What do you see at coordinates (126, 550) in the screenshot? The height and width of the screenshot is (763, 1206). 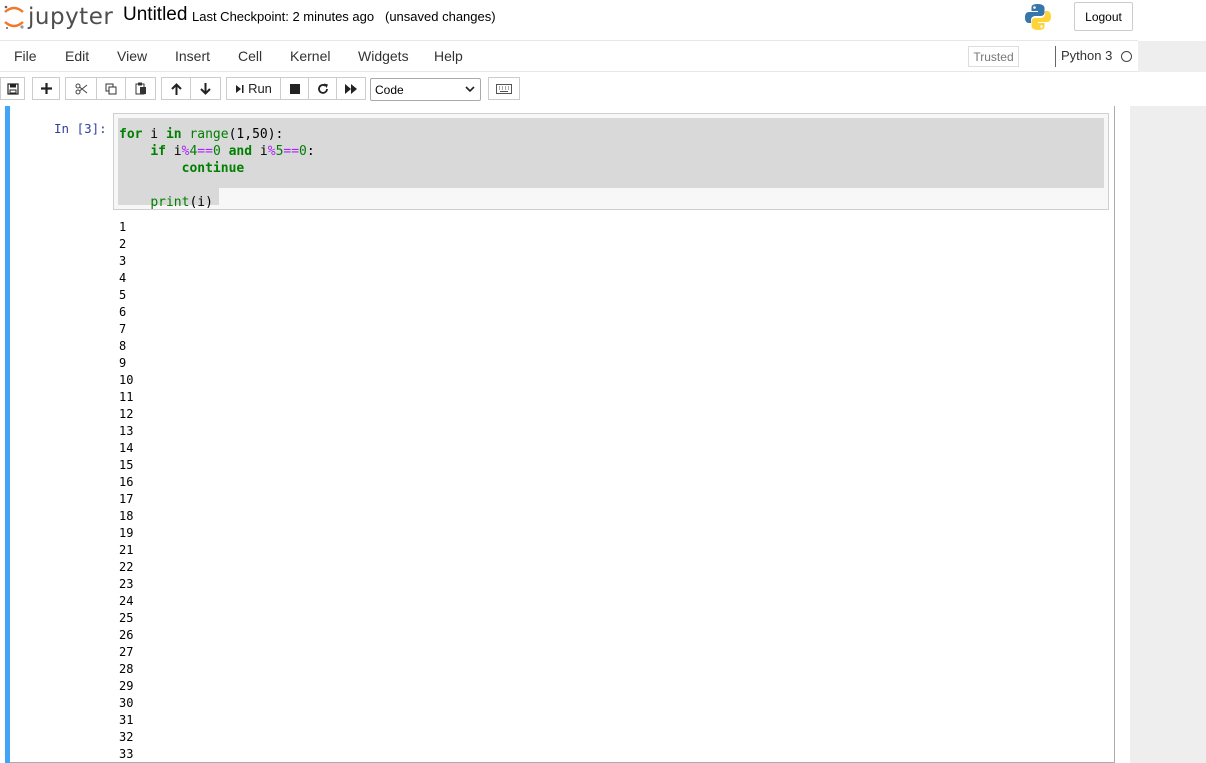 I see `output-line: 21` at bounding box center [126, 550].